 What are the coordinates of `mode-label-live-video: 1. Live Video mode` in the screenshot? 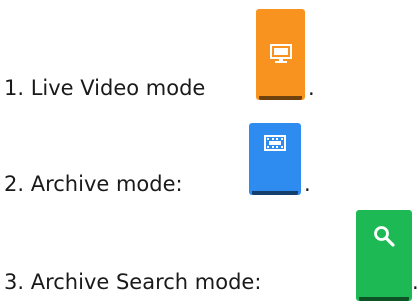 It's located at (105, 88).